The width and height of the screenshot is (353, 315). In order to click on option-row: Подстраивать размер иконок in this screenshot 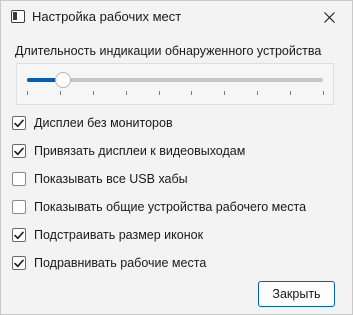, I will do `click(107, 235)`.